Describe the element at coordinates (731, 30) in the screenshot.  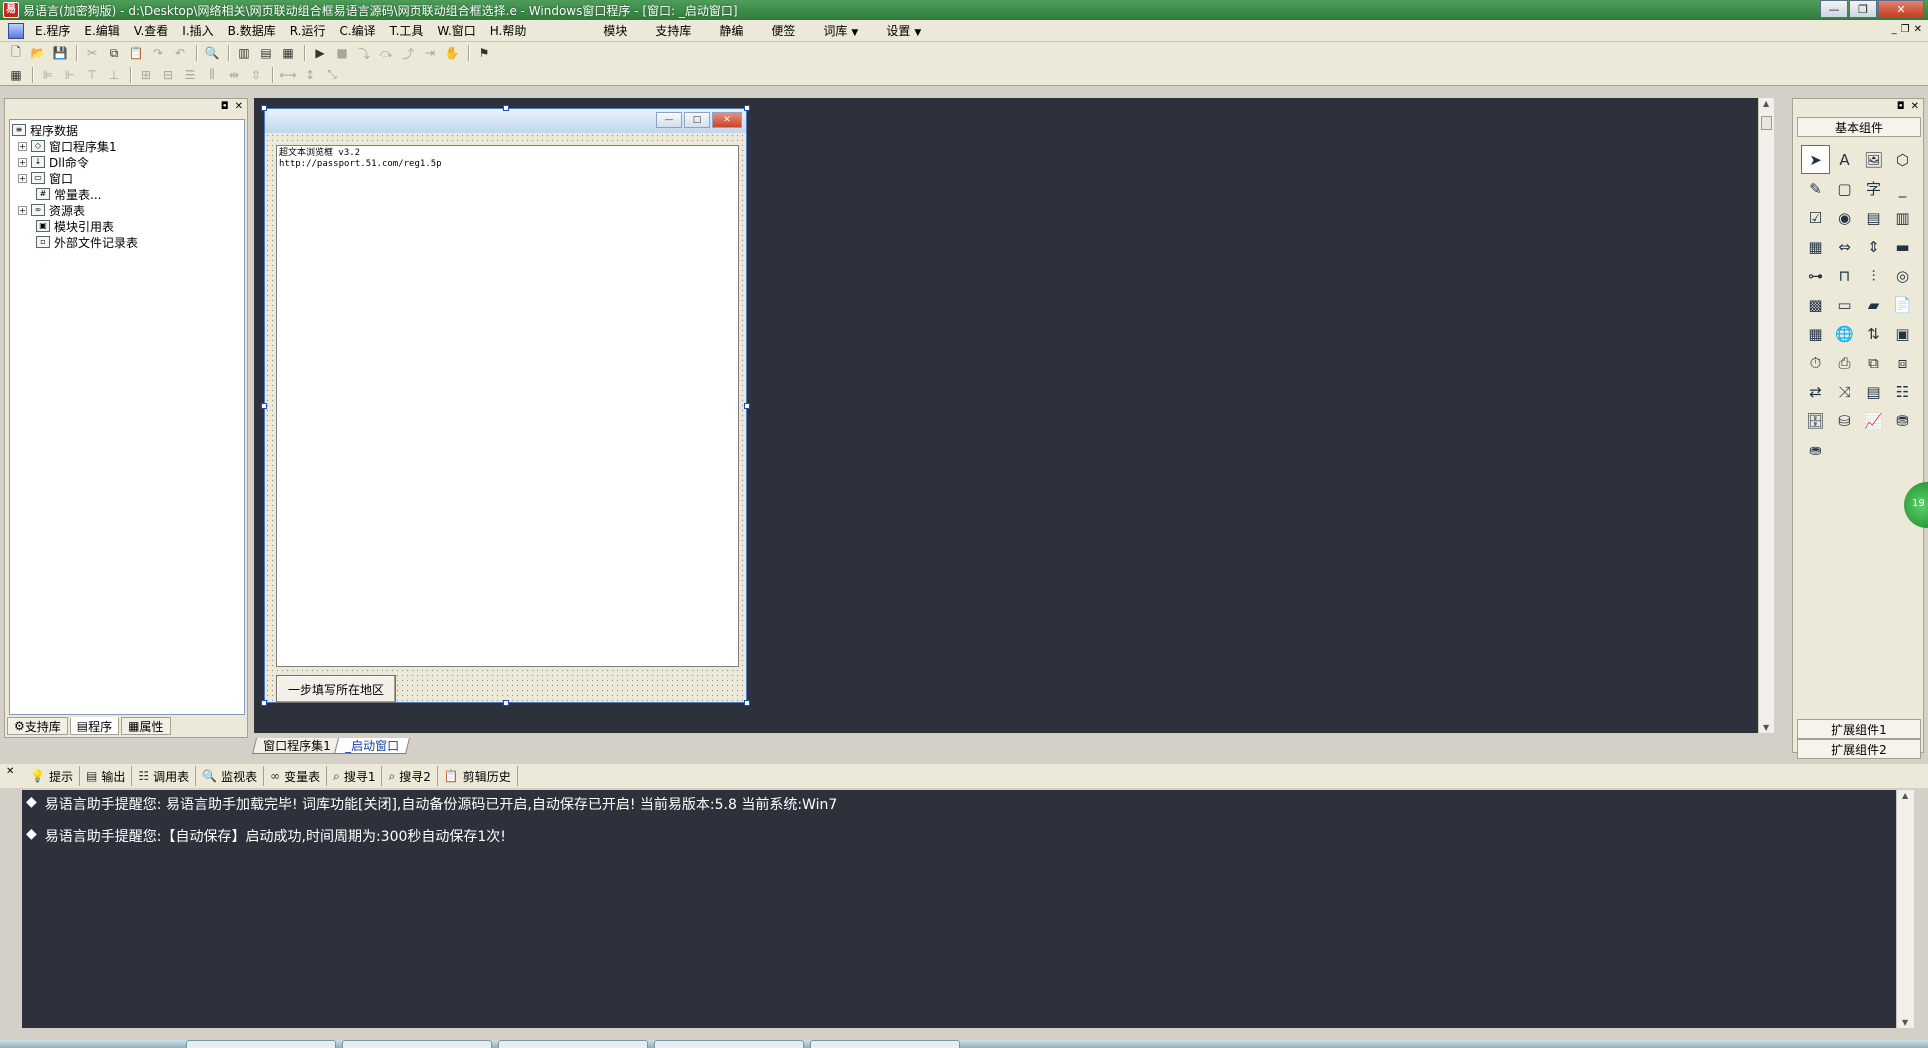
I see `menu-static-compile: 静编` at that location.